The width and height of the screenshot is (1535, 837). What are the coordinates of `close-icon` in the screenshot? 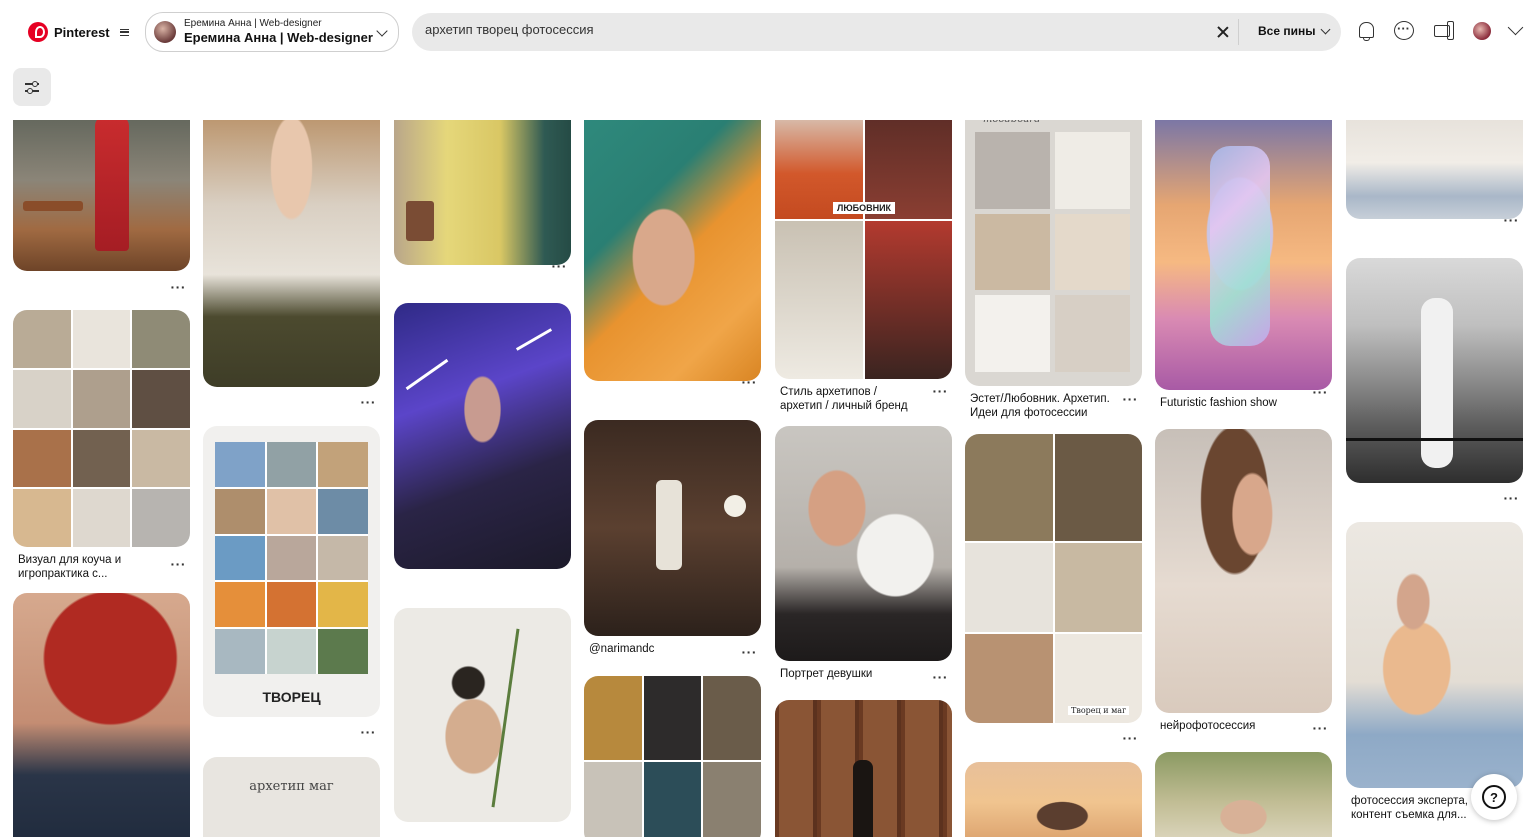 It's located at (1223, 32).